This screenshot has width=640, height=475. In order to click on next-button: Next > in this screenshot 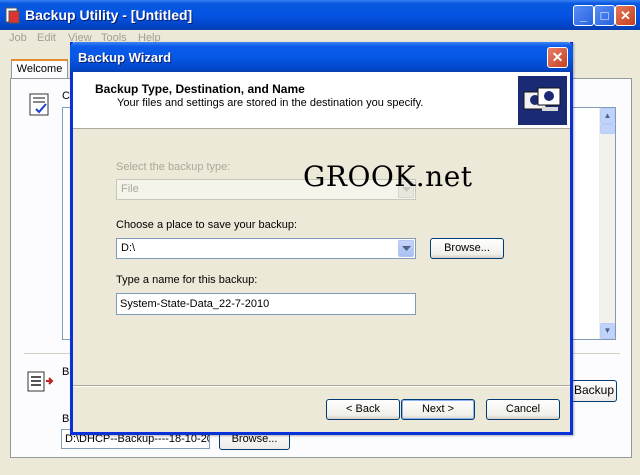, I will do `click(438, 409)`.